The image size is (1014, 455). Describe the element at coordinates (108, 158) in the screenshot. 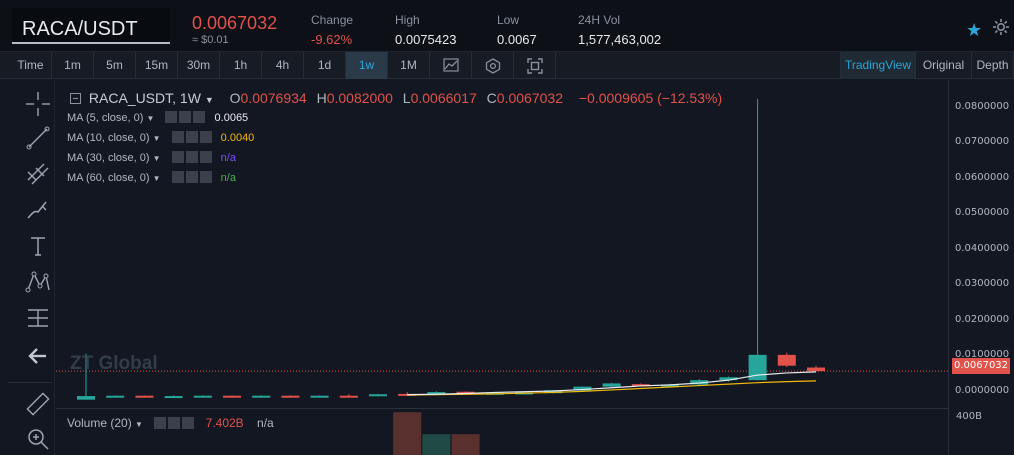

I see `ma-label: MA (30, close, 0)` at that location.